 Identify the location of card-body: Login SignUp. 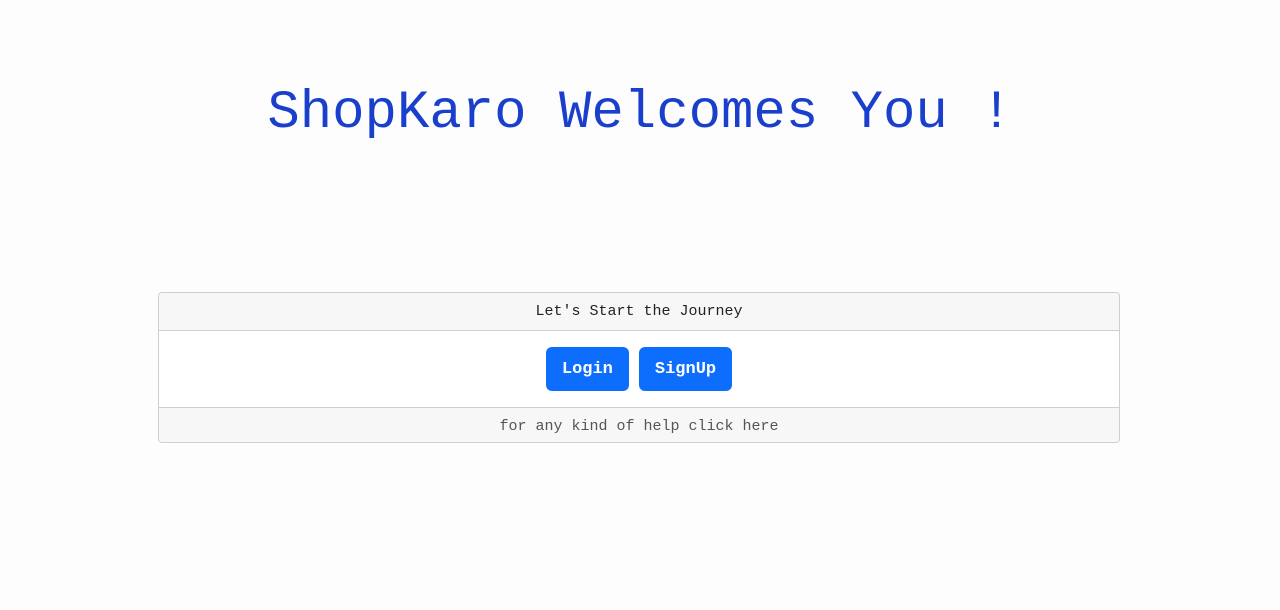
(639, 369).